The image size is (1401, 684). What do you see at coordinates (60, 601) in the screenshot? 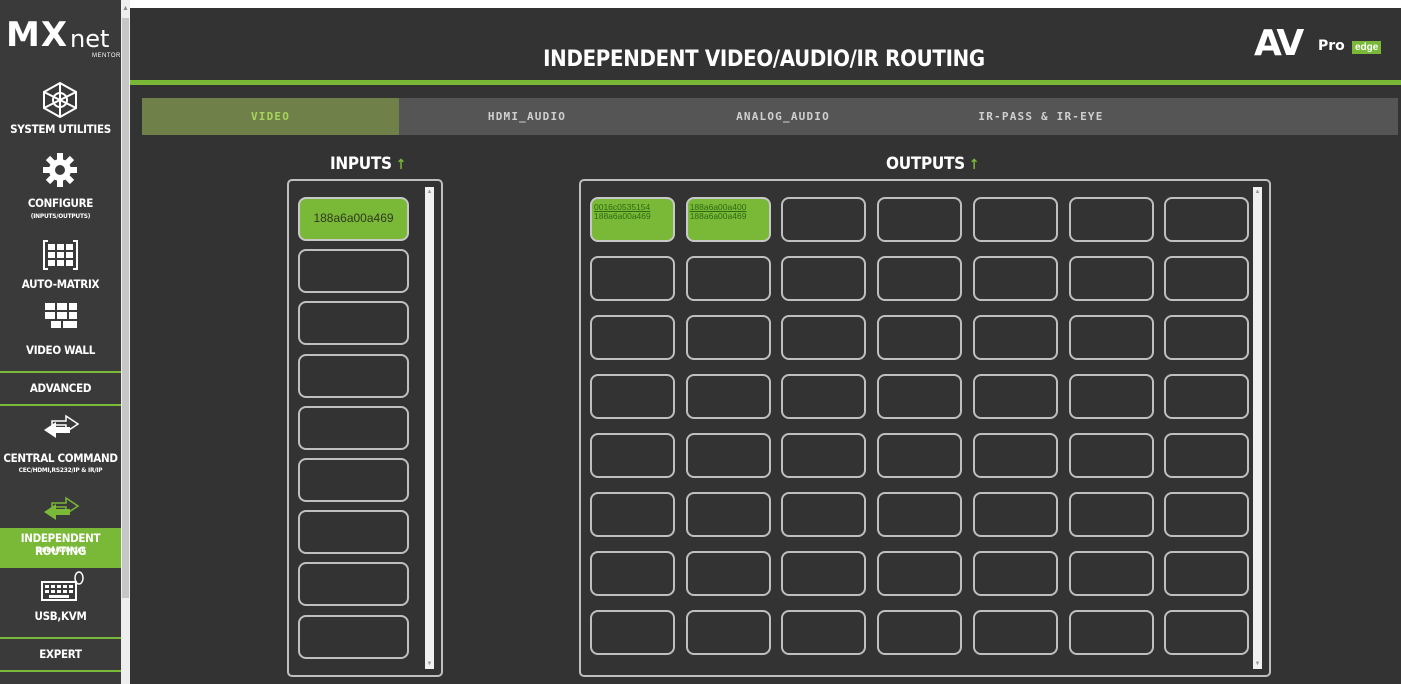
I see `sidebar-item-usb-kvm: USB,KVM` at bounding box center [60, 601].